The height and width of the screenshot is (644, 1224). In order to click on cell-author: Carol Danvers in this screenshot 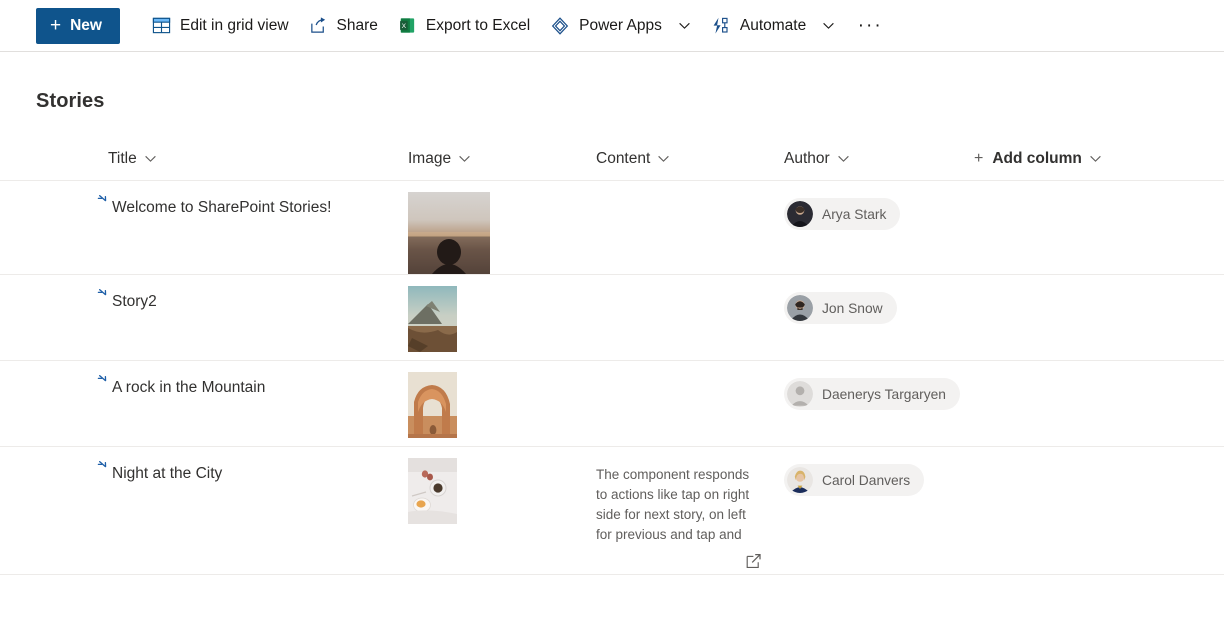, I will do `click(879, 471)`.